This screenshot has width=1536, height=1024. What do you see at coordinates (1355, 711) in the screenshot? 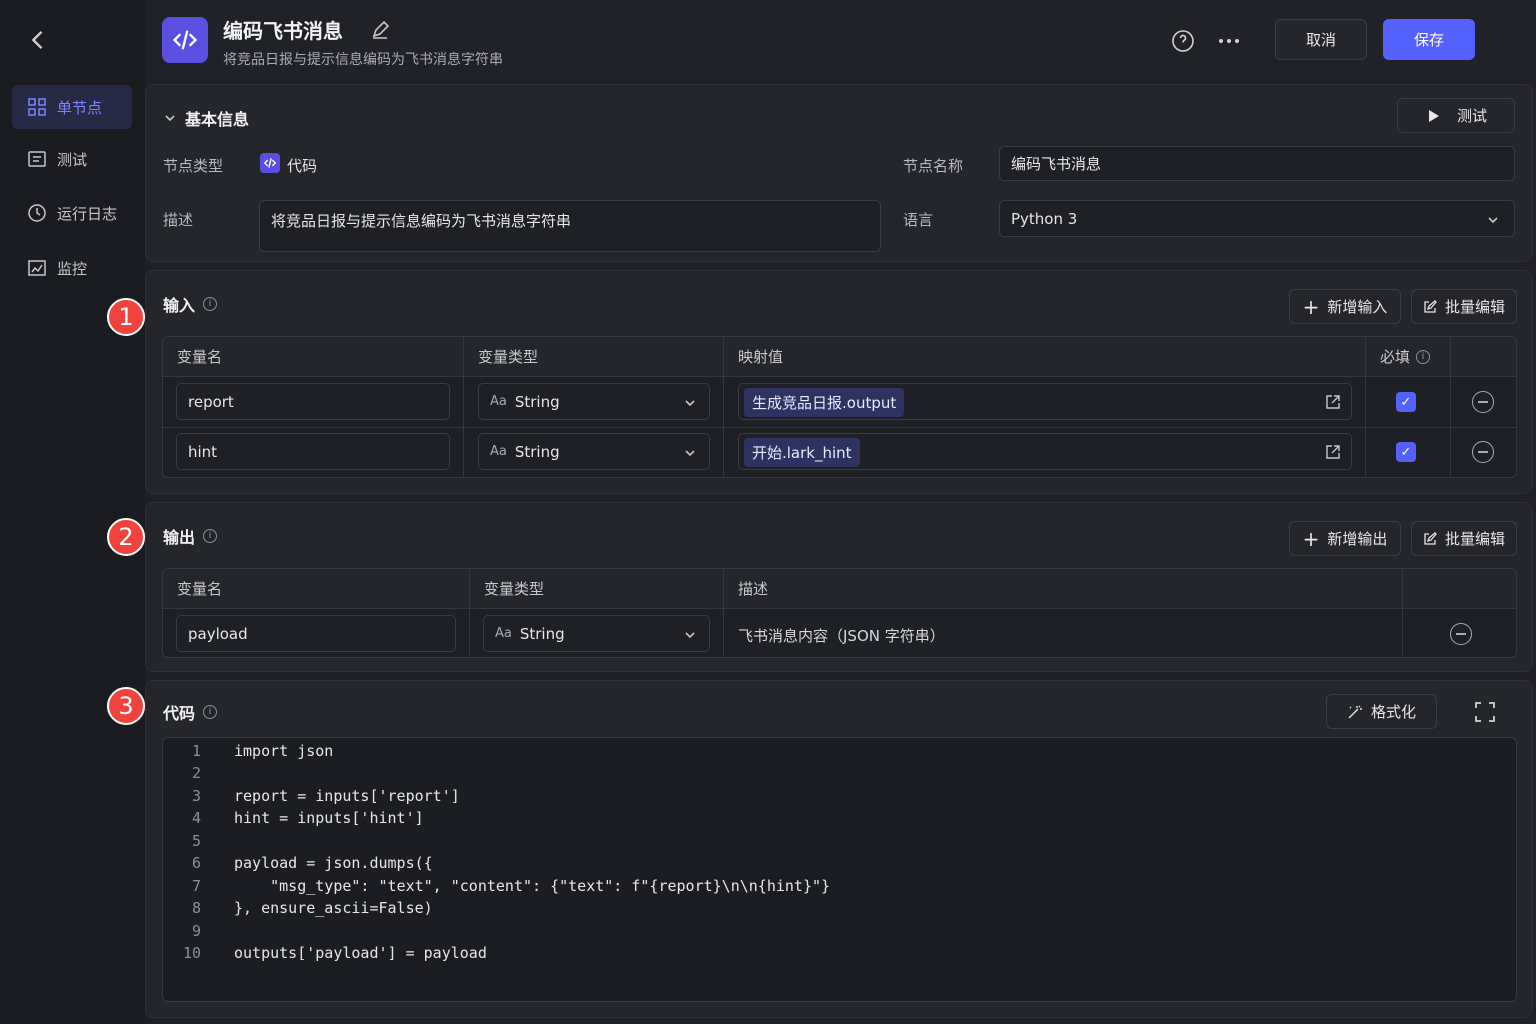
I see `magic-wand-icon` at bounding box center [1355, 711].